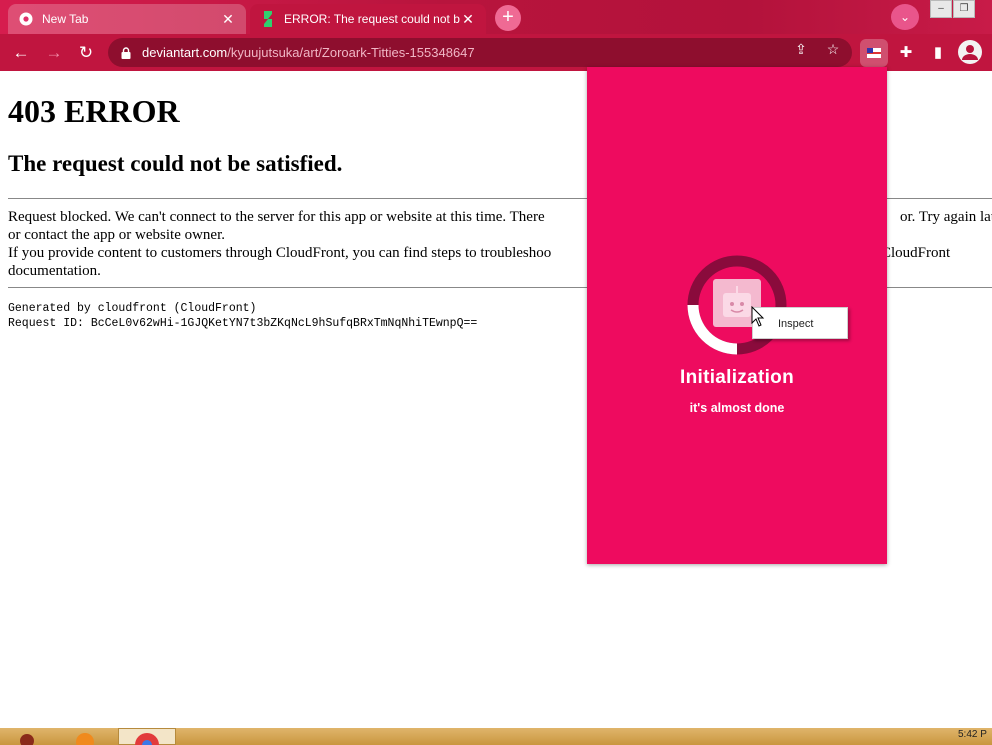 This screenshot has height=745, width=992. What do you see at coordinates (938, 53) in the screenshot?
I see `side-panel-icon: ▮` at bounding box center [938, 53].